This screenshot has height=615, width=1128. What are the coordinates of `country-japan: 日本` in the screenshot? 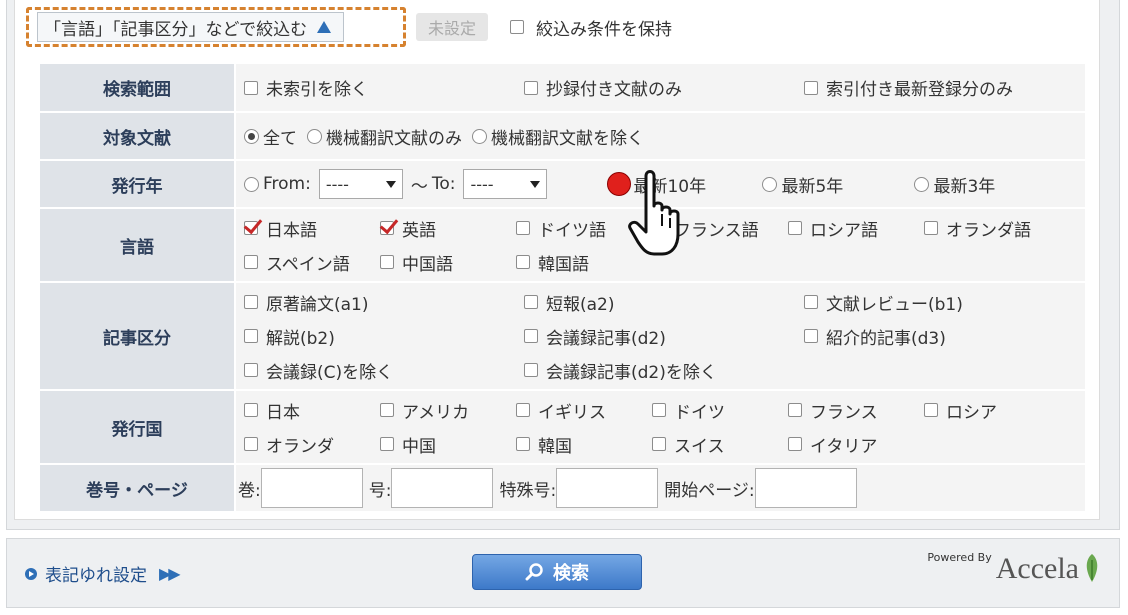 It's located at (312, 410).